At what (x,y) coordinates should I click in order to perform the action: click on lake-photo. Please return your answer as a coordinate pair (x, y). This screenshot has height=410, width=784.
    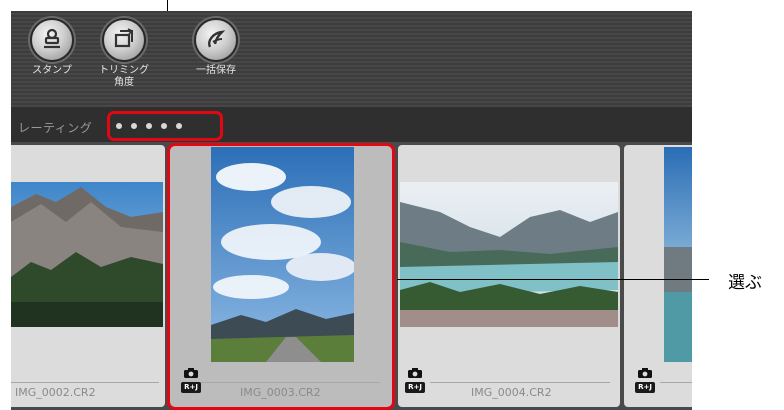
    Looking at the image, I should click on (509, 254).